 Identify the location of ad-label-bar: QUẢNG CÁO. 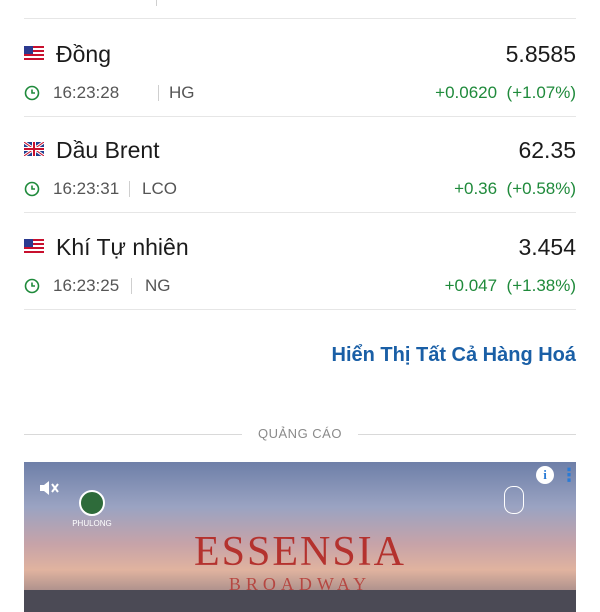
(300, 434).